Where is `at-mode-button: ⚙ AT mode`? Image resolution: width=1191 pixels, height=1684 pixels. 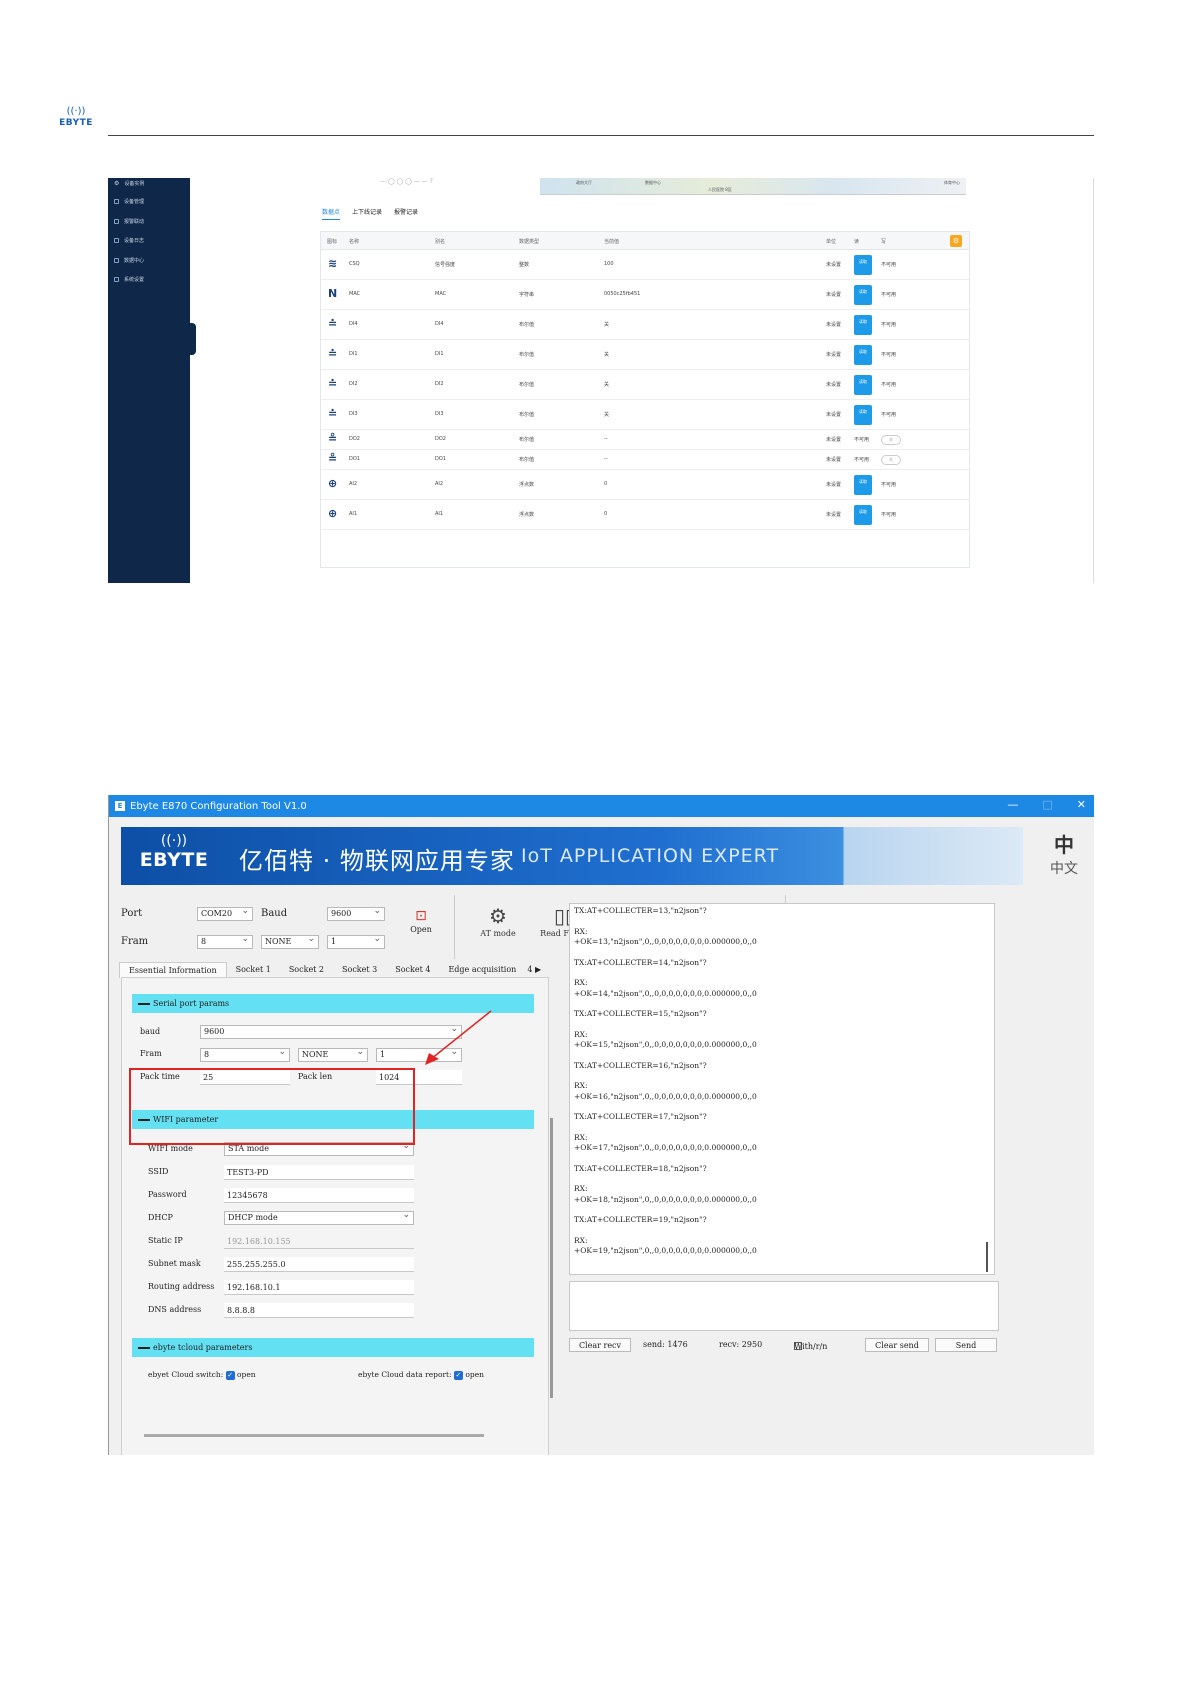
at-mode-button: ⚙ AT mode is located at coordinates (498, 920).